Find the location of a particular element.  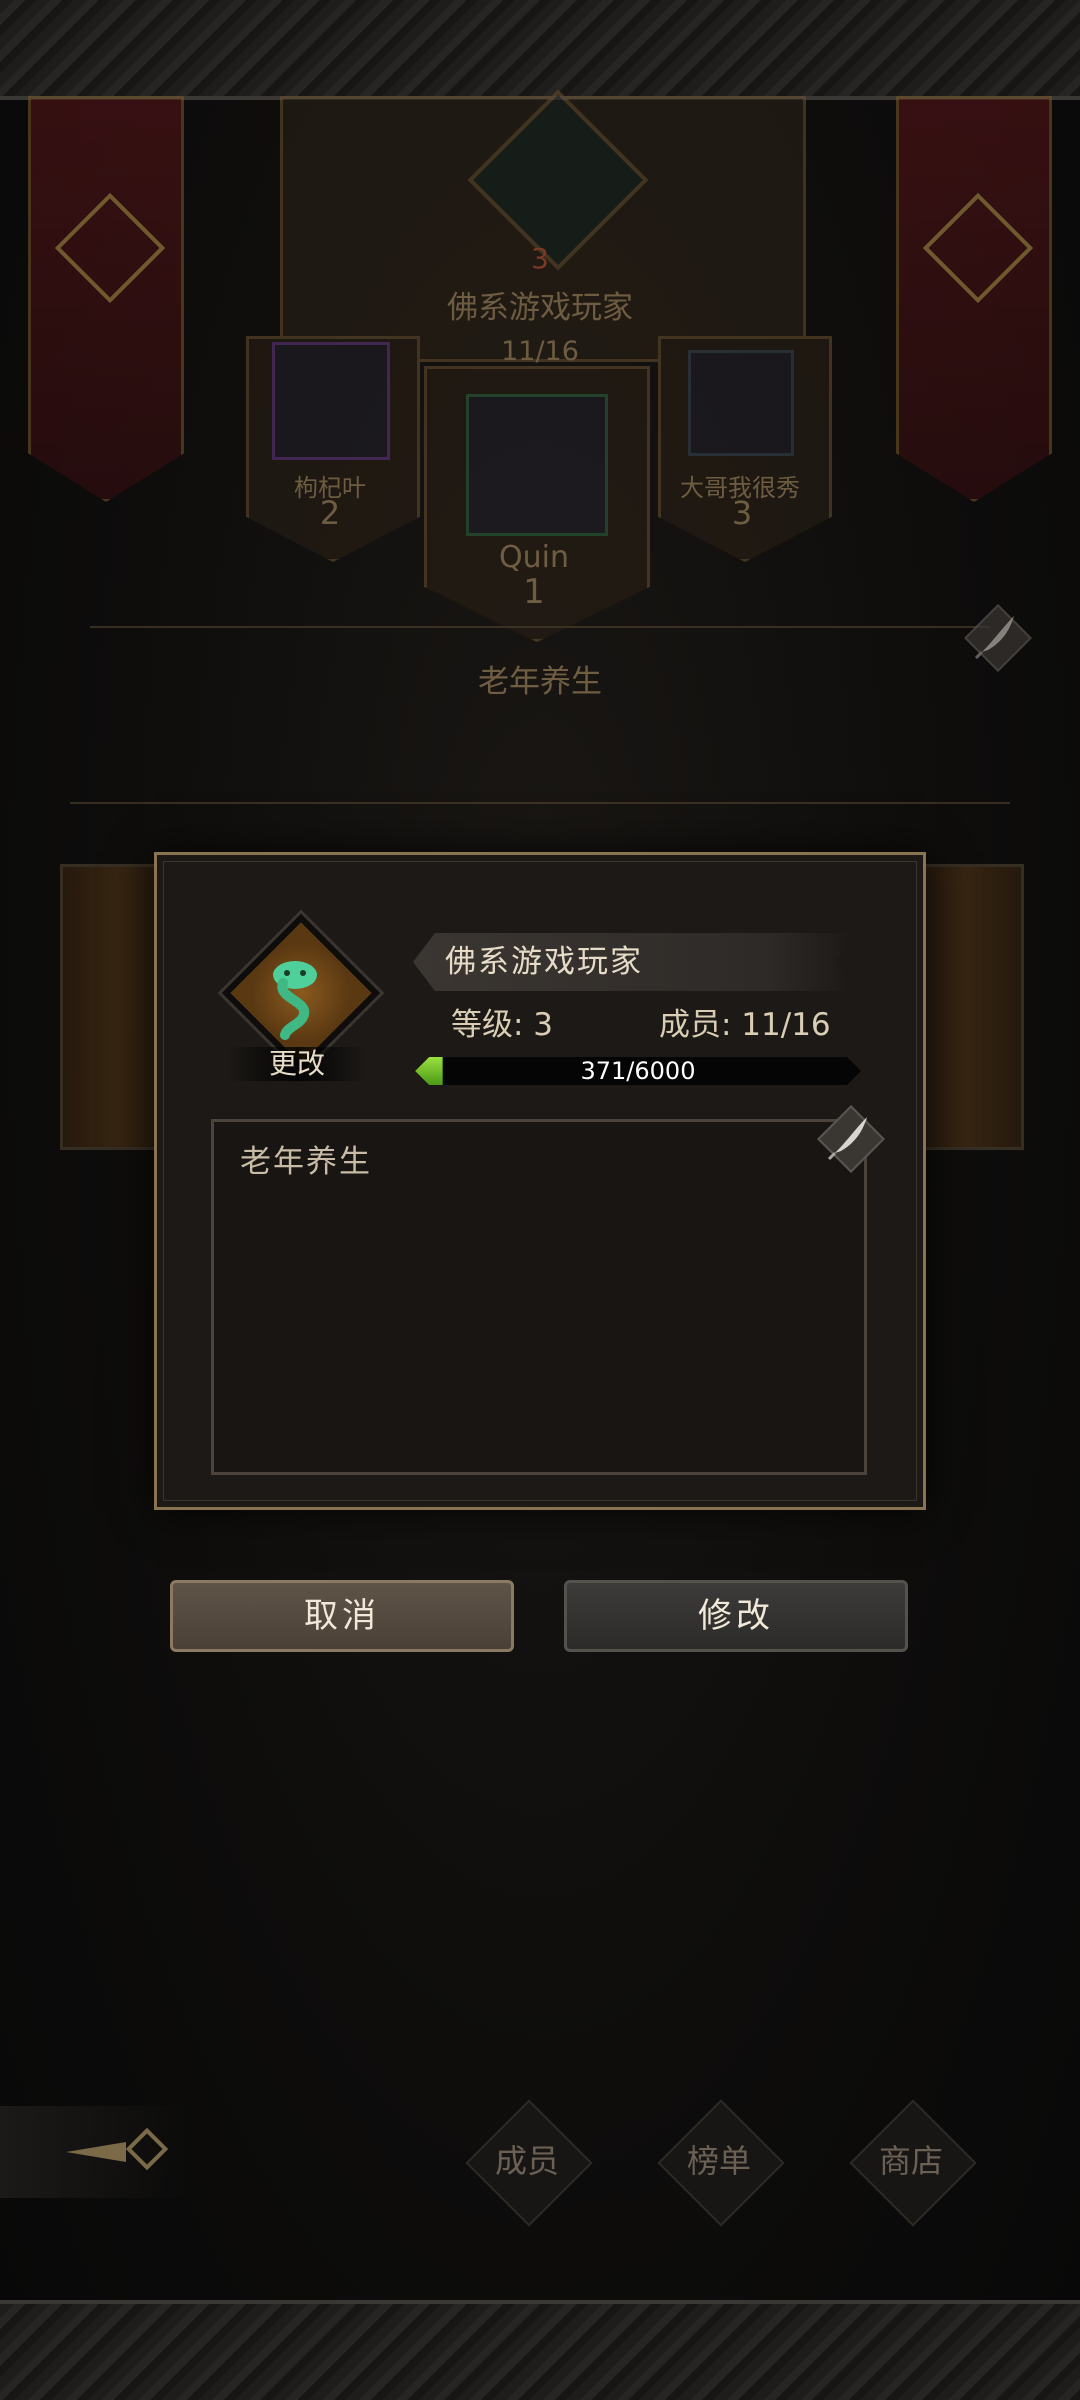

tab-members-label: 成员 is located at coordinates (526, 2161).